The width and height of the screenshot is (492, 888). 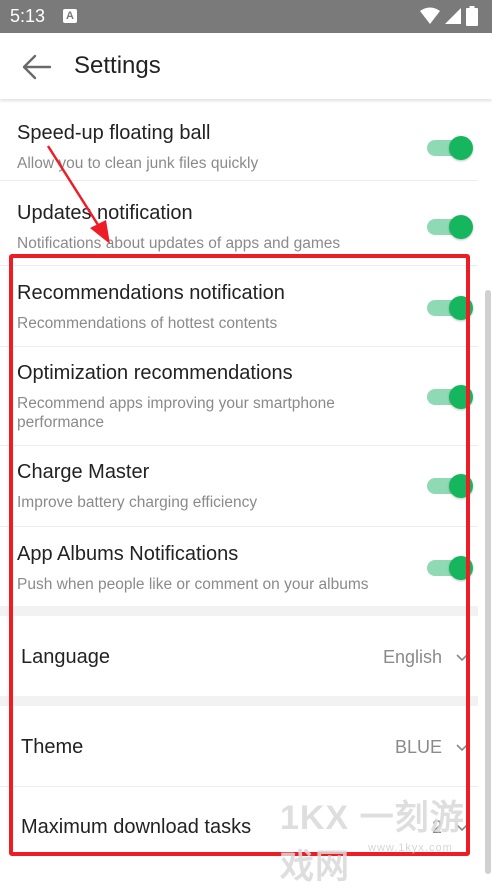 What do you see at coordinates (239, 656) in the screenshot?
I see `language-selector: Language English` at bounding box center [239, 656].